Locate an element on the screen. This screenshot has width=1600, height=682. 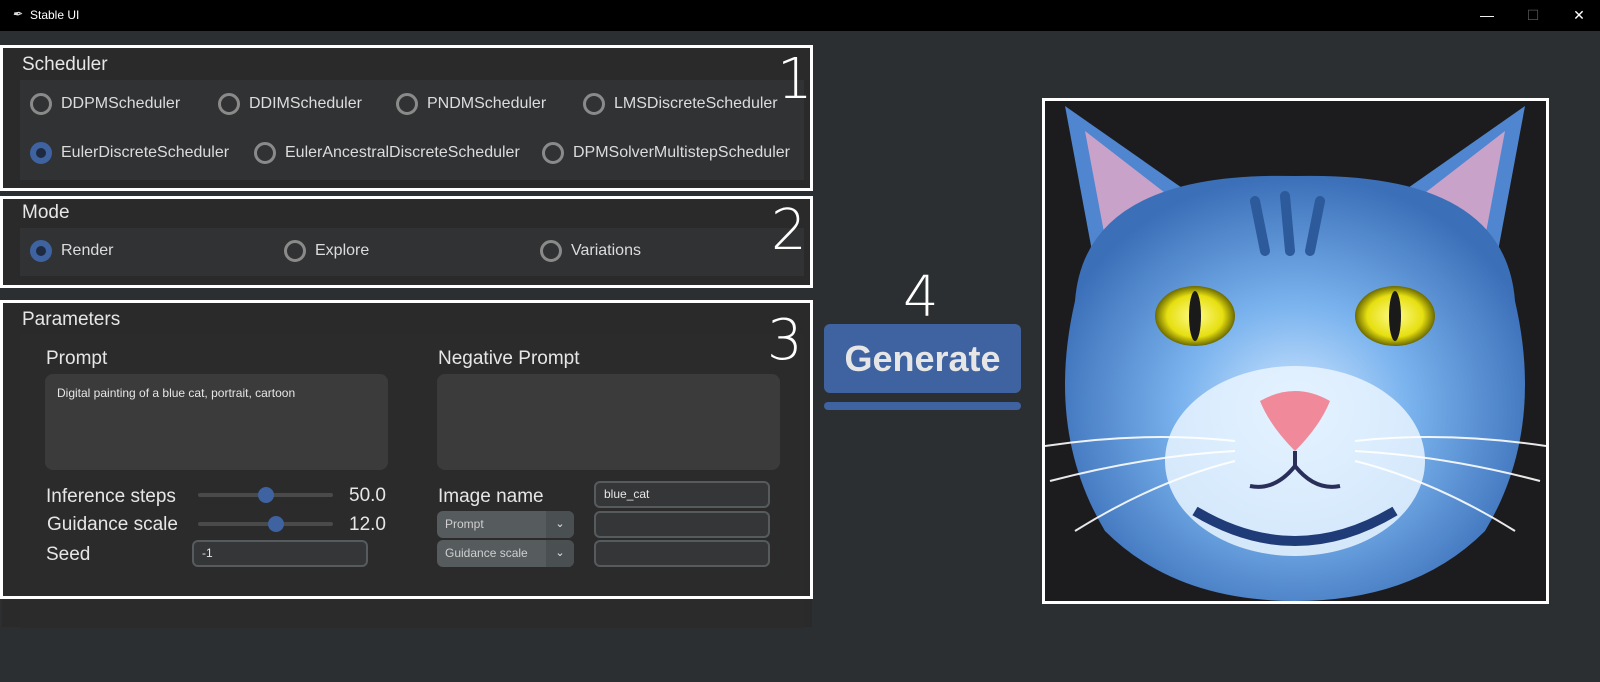
feather-icon: ✒ is located at coordinates (17, 14).